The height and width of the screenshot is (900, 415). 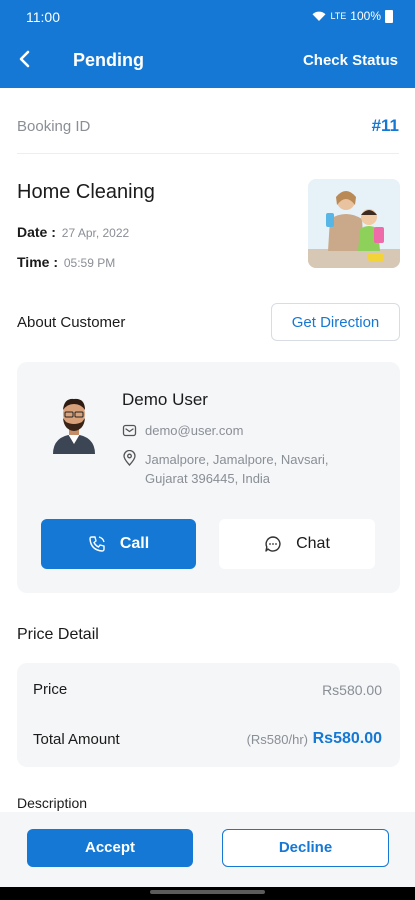 What do you see at coordinates (319, 16) in the screenshot?
I see `wifi-icon` at bounding box center [319, 16].